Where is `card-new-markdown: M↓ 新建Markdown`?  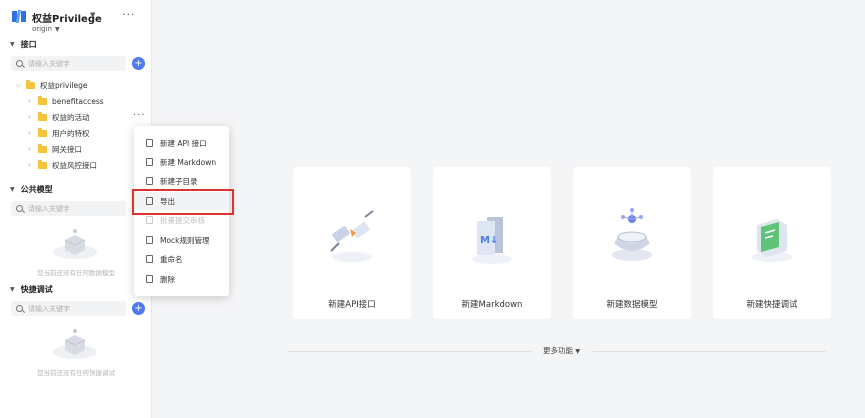 card-new-markdown: M↓ 新建Markdown is located at coordinates (492, 243).